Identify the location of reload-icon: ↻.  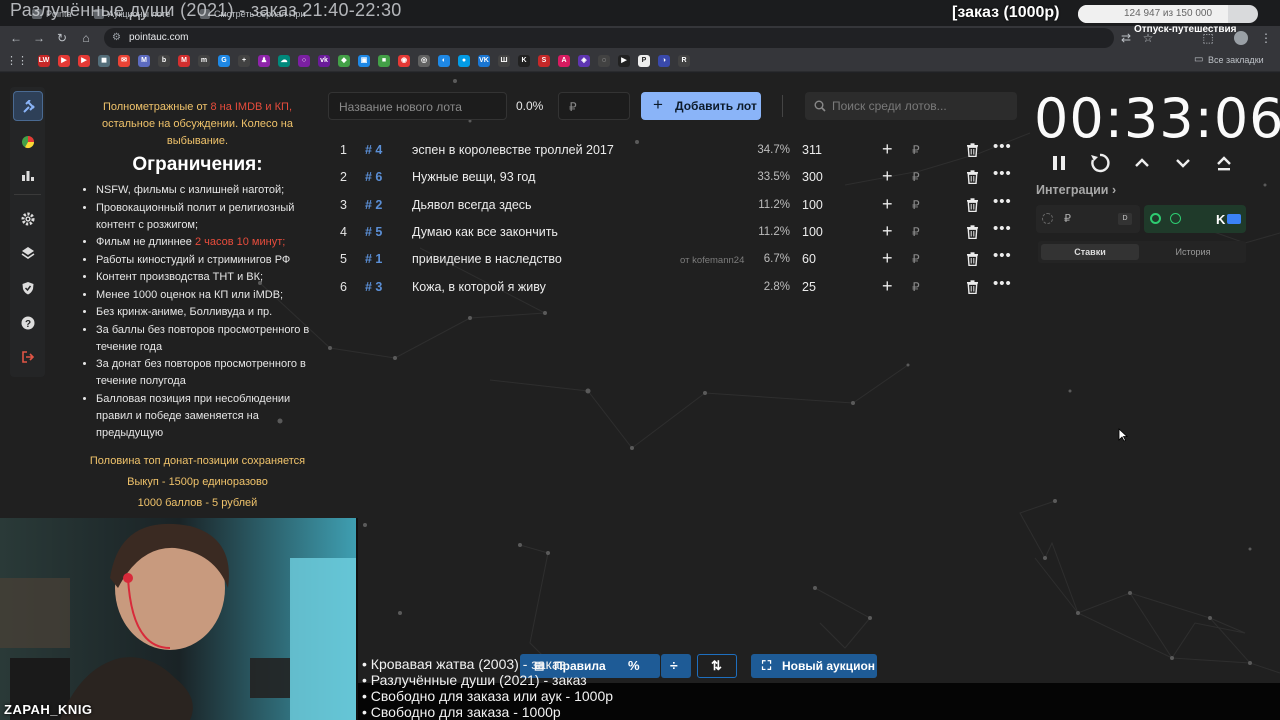
(62, 38).